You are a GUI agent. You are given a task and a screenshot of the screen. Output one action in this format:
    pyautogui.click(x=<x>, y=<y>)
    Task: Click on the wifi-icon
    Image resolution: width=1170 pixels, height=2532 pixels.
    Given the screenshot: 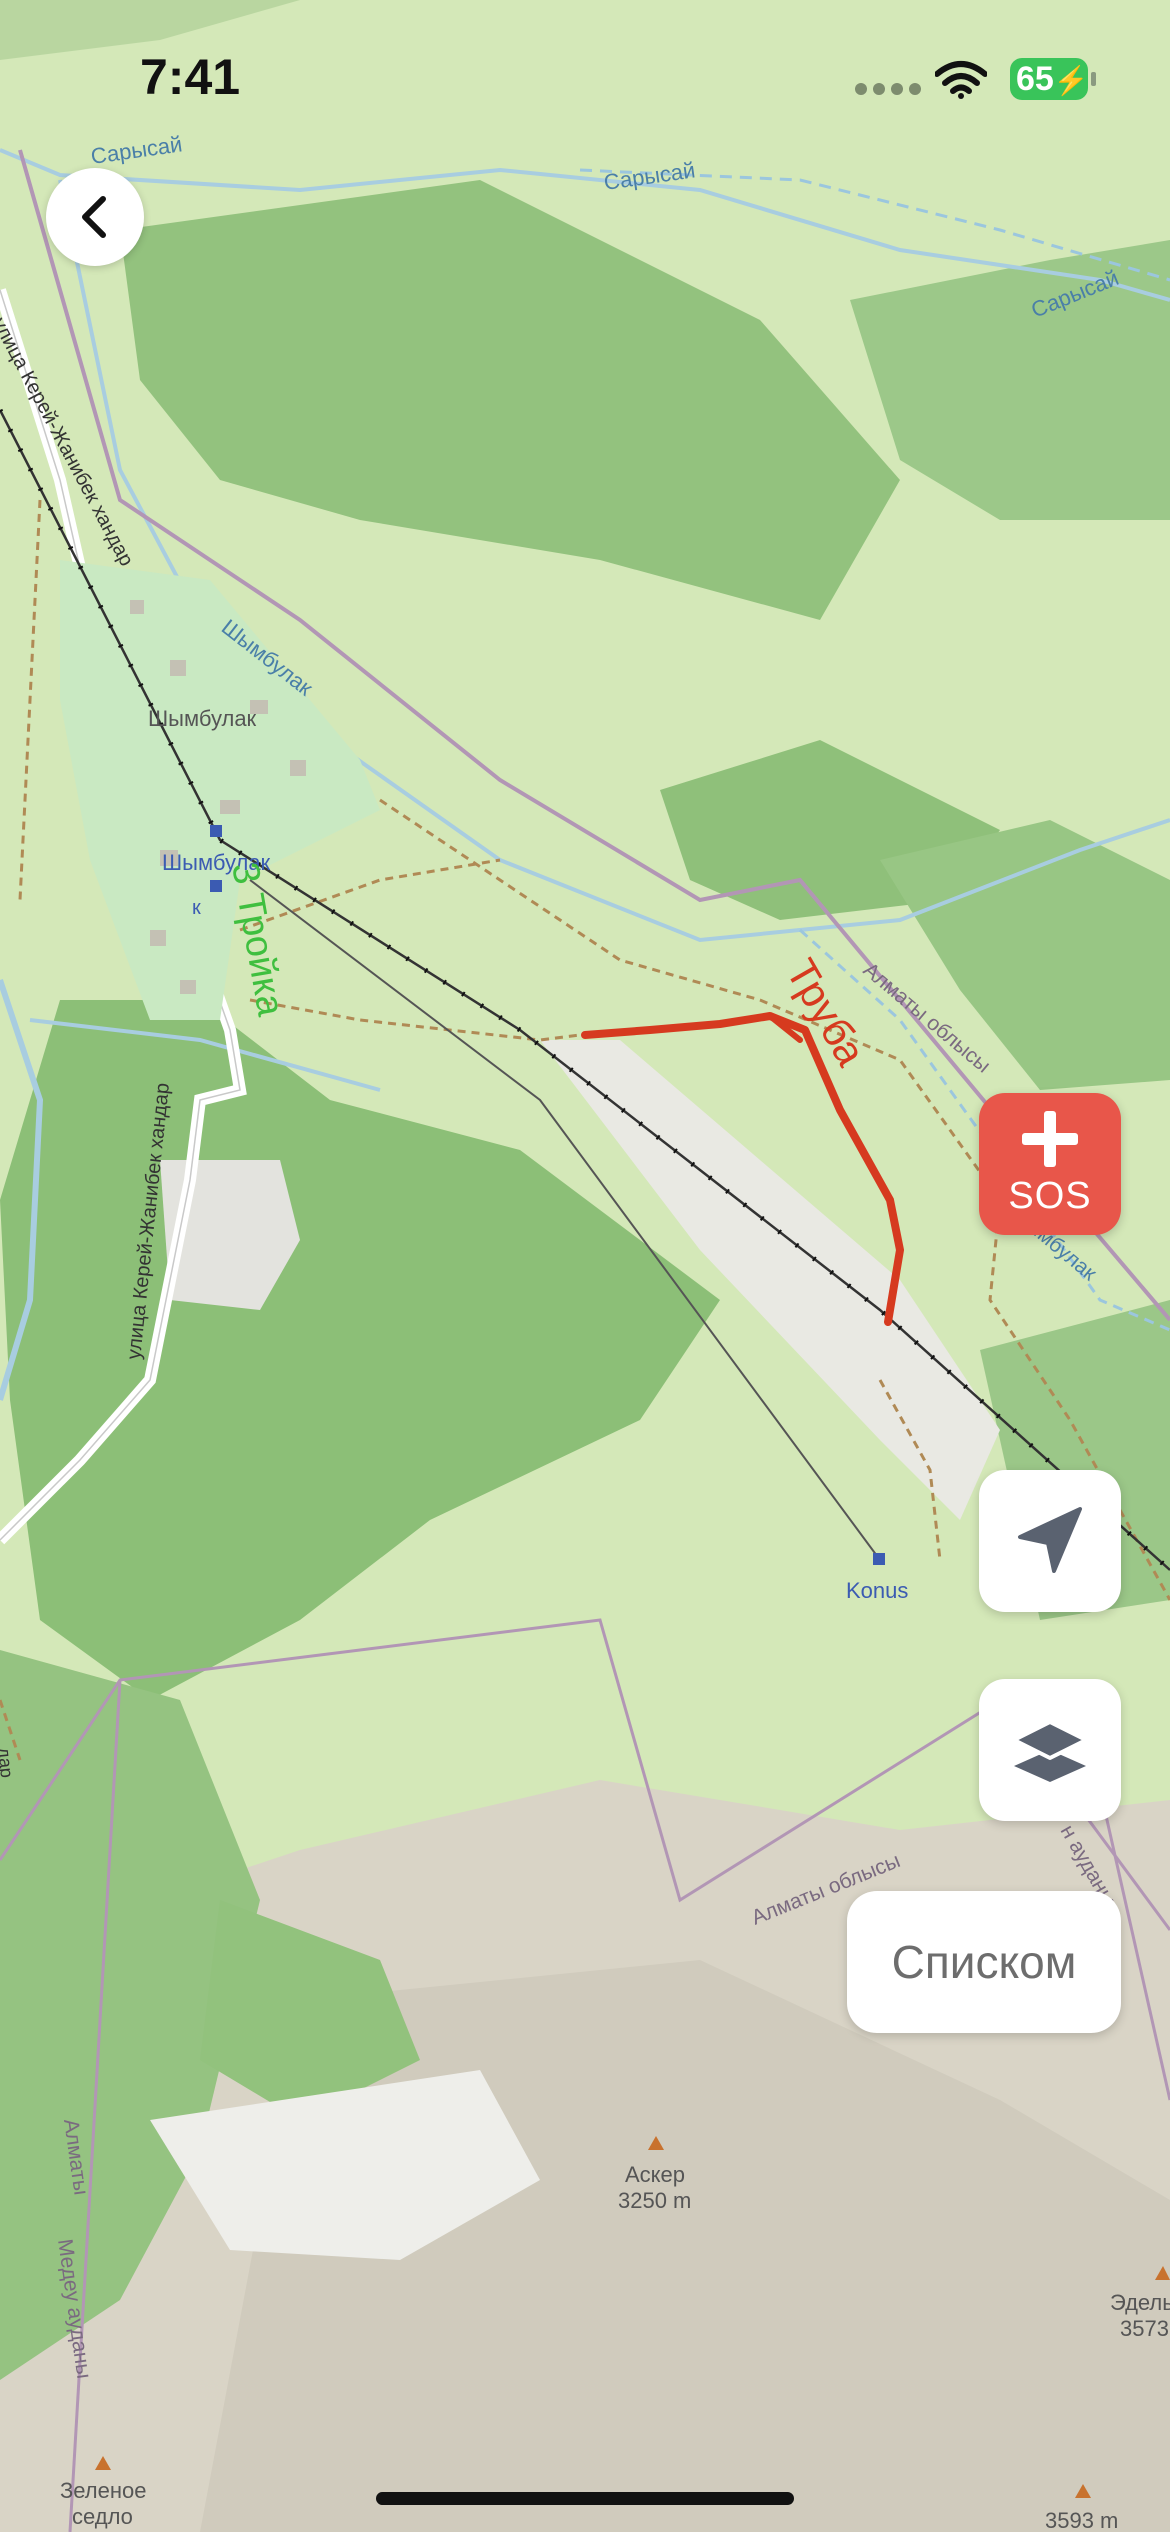 What is the action you would take?
    pyautogui.click(x=961, y=80)
    